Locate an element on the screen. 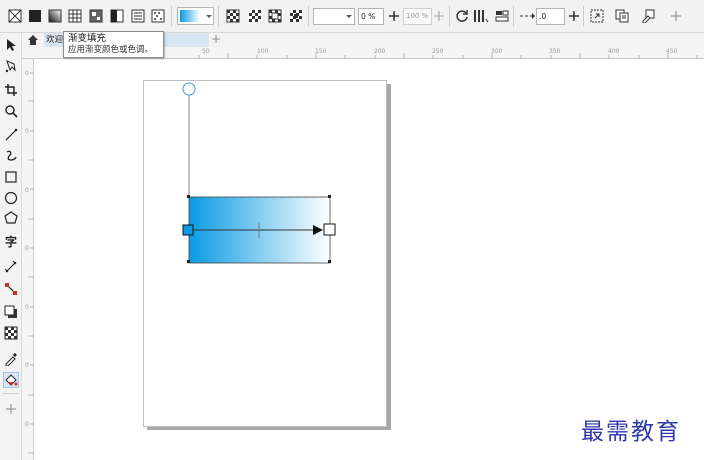  transparency-tool-icon is located at coordinates (11, 333).